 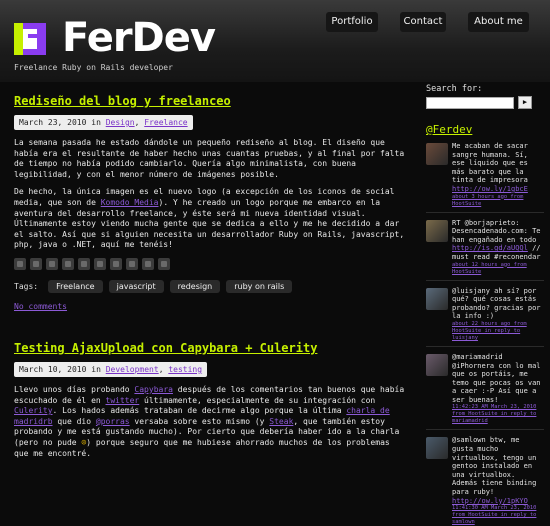 What do you see at coordinates (490, 189) in the screenshot?
I see `tweet-link: http://ow.ly/1gbcE` at bounding box center [490, 189].